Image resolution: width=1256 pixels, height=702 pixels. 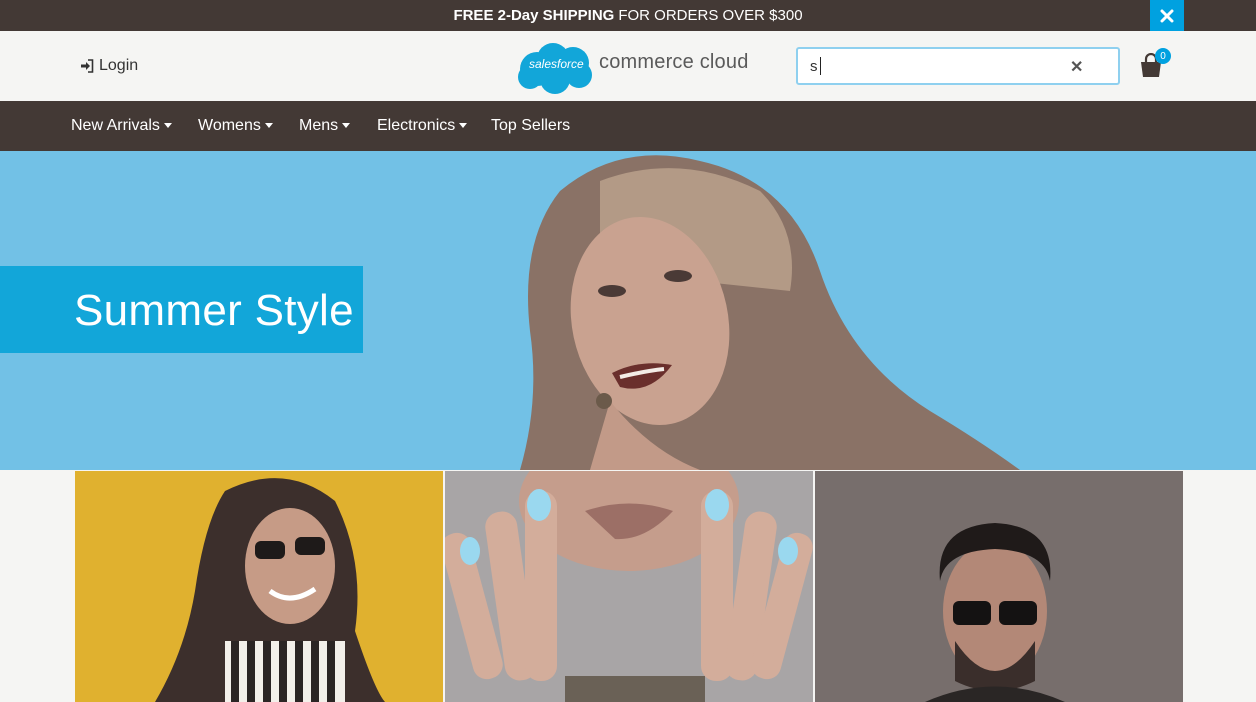 What do you see at coordinates (119, 65) in the screenshot?
I see `login-label: Login` at bounding box center [119, 65].